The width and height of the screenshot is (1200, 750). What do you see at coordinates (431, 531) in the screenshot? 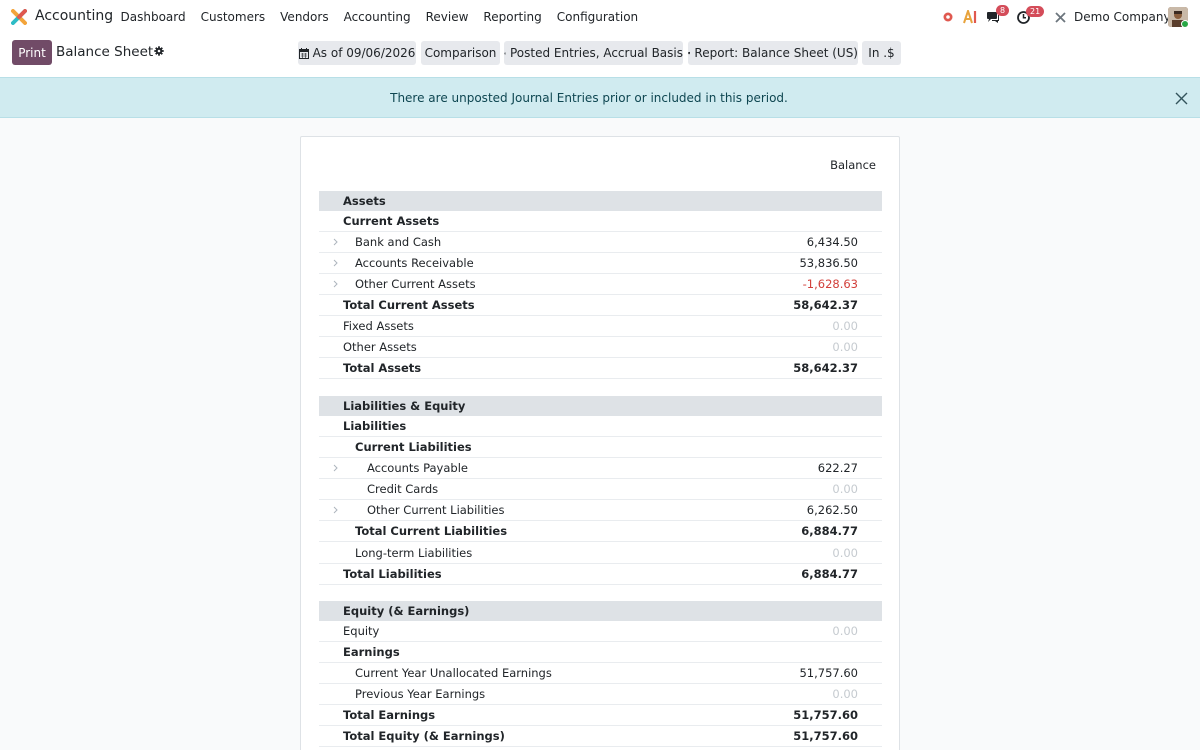
I see `row-label: Total Current Liabilities` at bounding box center [431, 531].